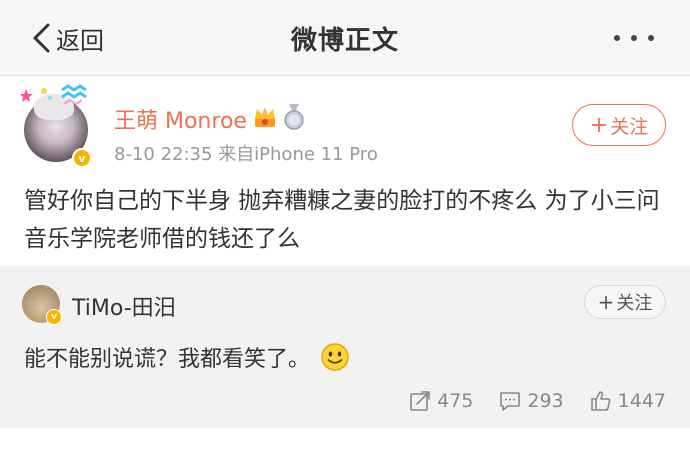  I want to click on comment-button: 293, so click(531, 401).